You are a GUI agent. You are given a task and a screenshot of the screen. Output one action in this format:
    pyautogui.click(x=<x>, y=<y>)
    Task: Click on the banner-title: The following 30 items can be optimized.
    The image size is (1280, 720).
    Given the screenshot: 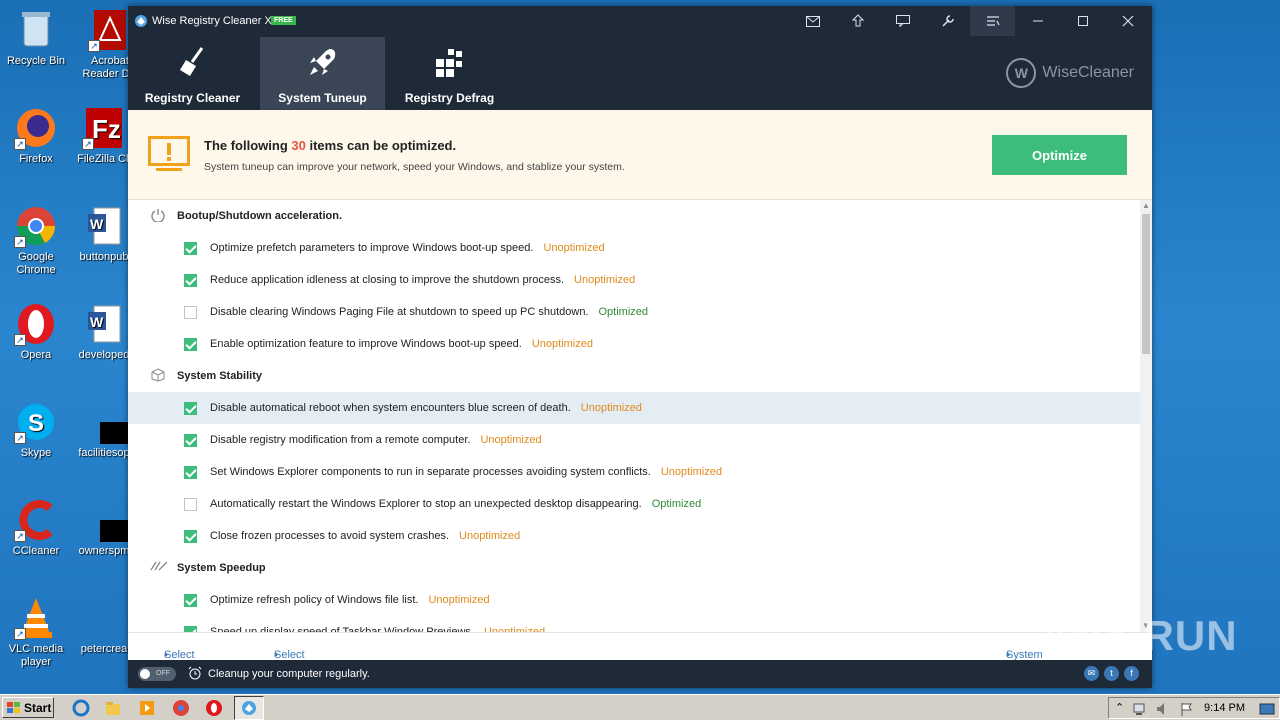 What is the action you would take?
    pyautogui.click(x=330, y=145)
    